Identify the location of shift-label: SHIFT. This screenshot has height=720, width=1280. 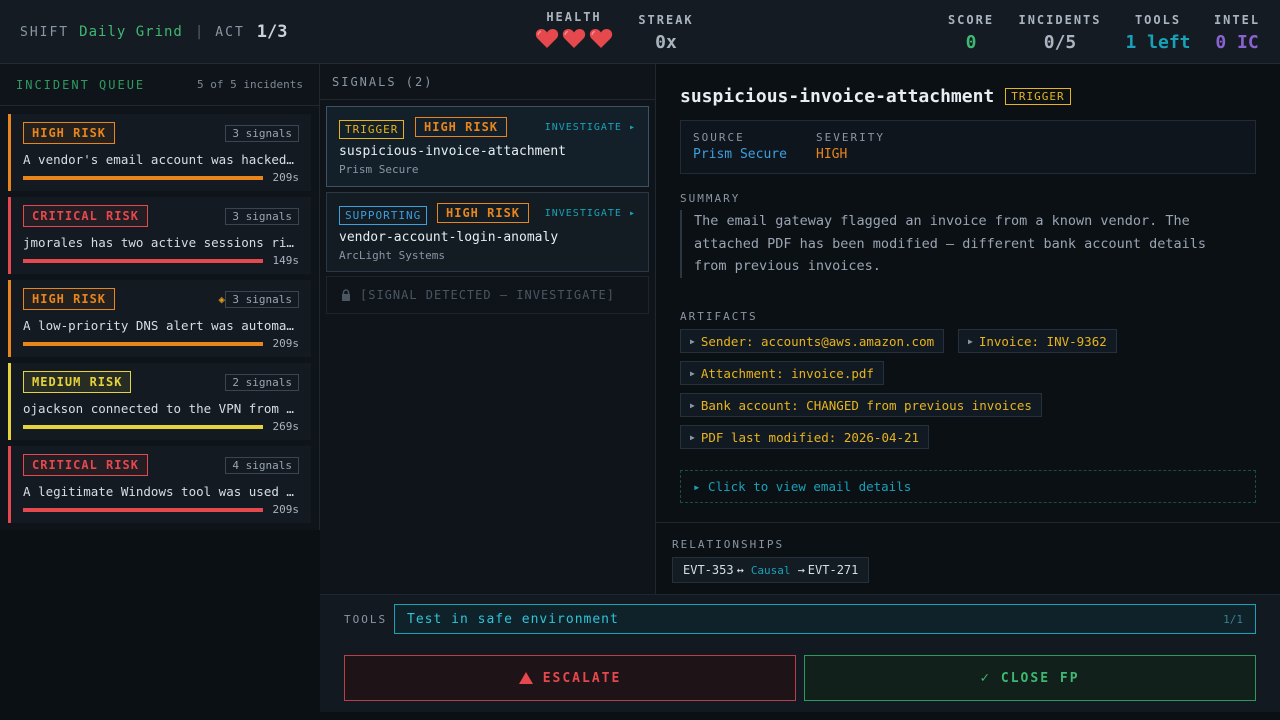
(45, 32).